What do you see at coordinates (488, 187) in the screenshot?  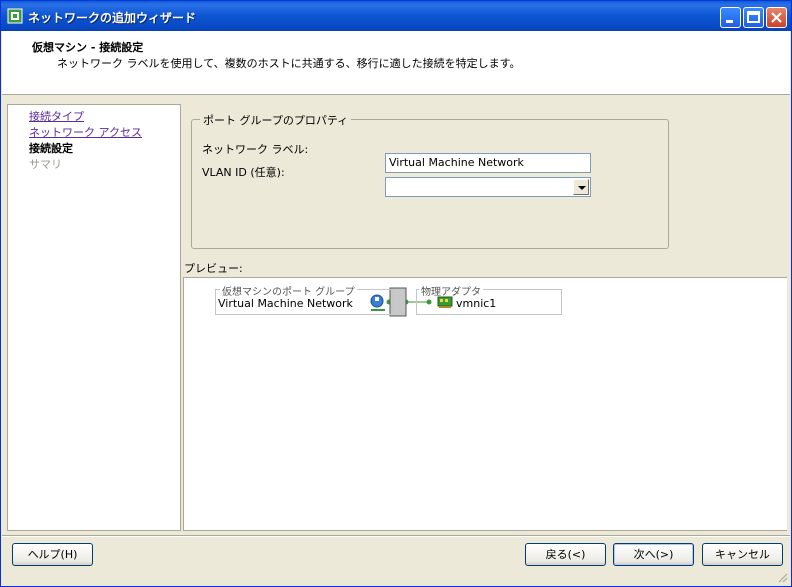 I see `vlan-id-combobox` at bounding box center [488, 187].